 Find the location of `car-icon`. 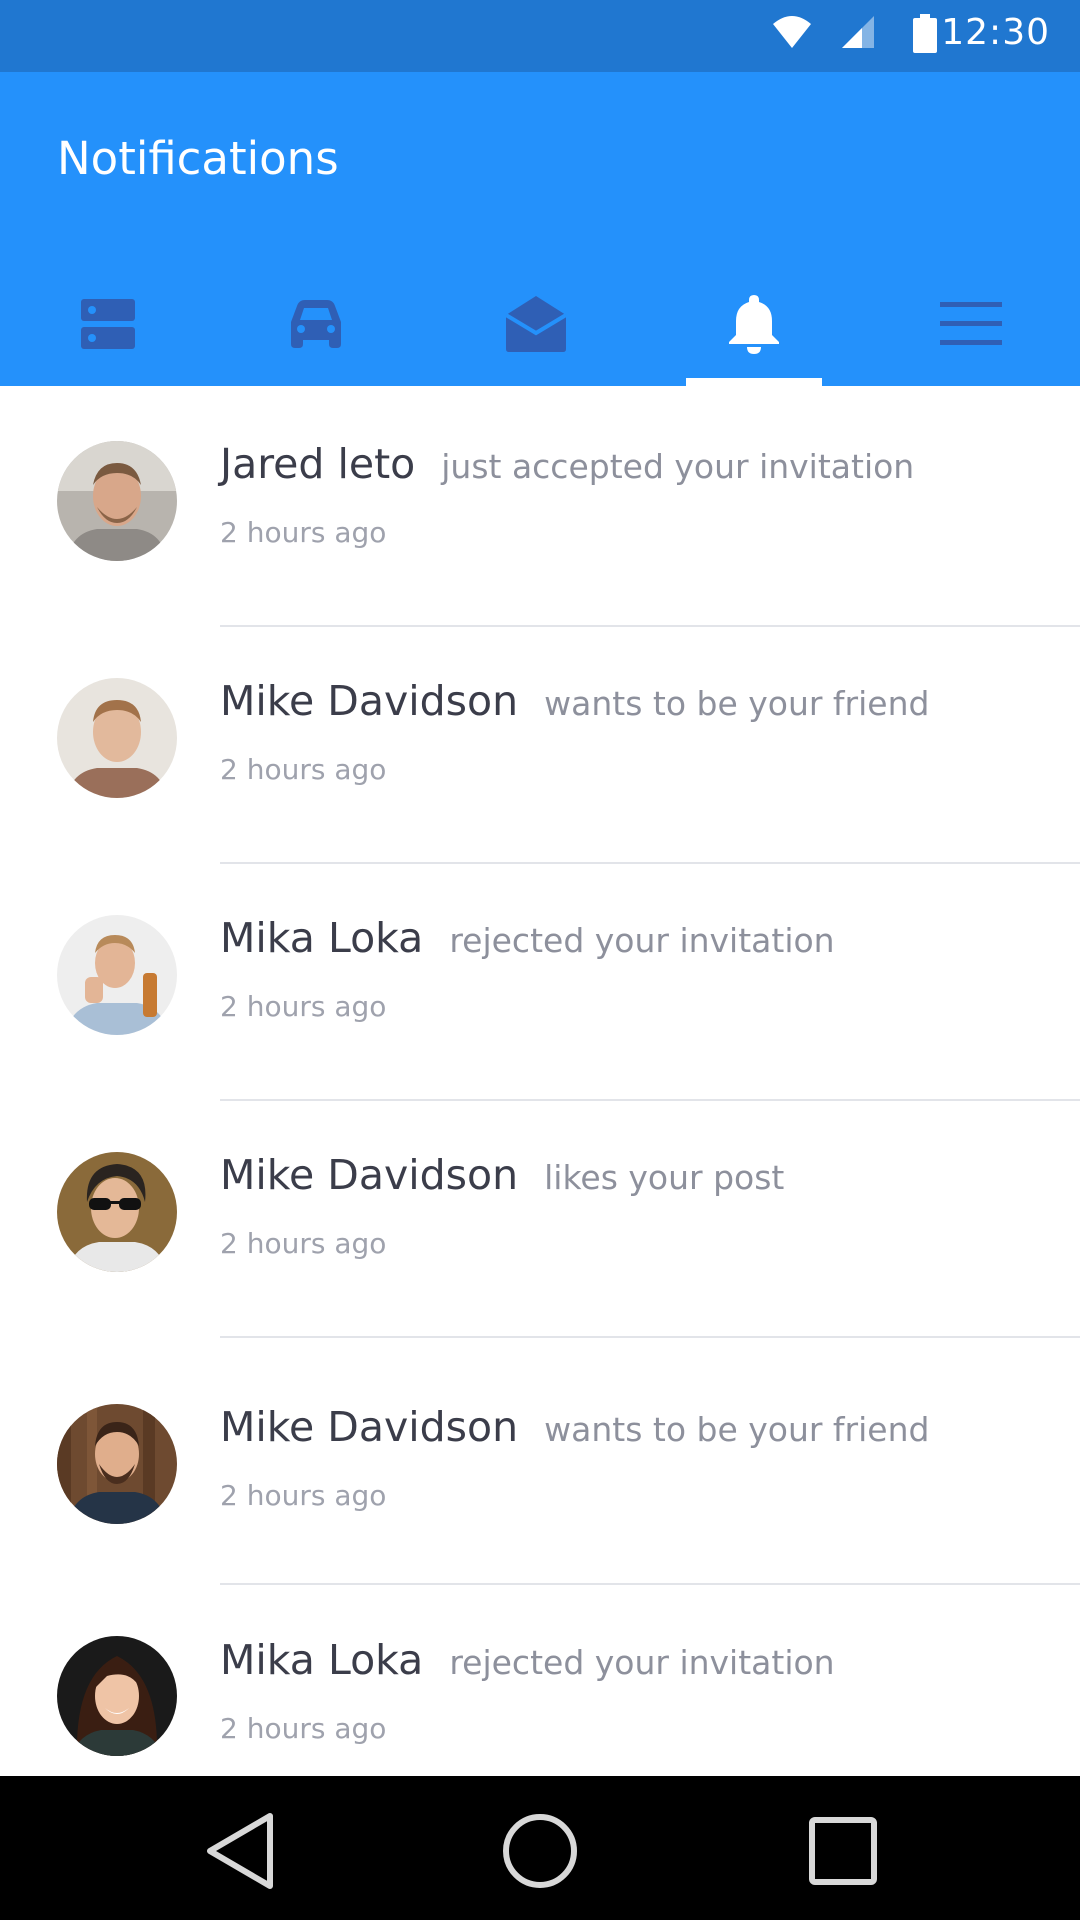

car-icon is located at coordinates (316, 324).